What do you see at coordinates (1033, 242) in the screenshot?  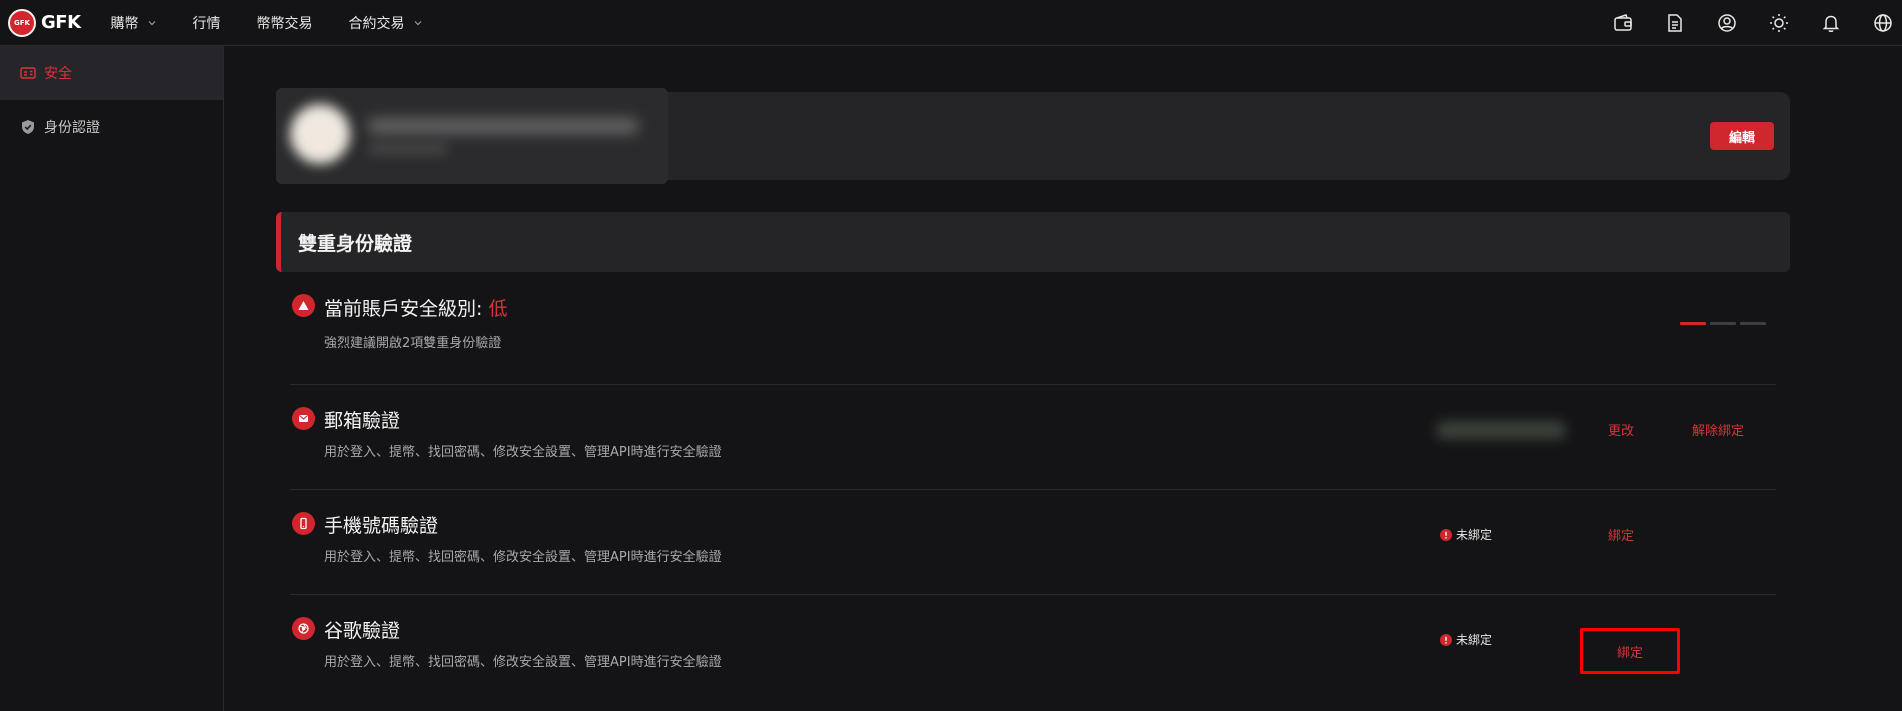 I see `two-factor-section-title: 雙重身份驗證` at bounding box center [1033, 242].